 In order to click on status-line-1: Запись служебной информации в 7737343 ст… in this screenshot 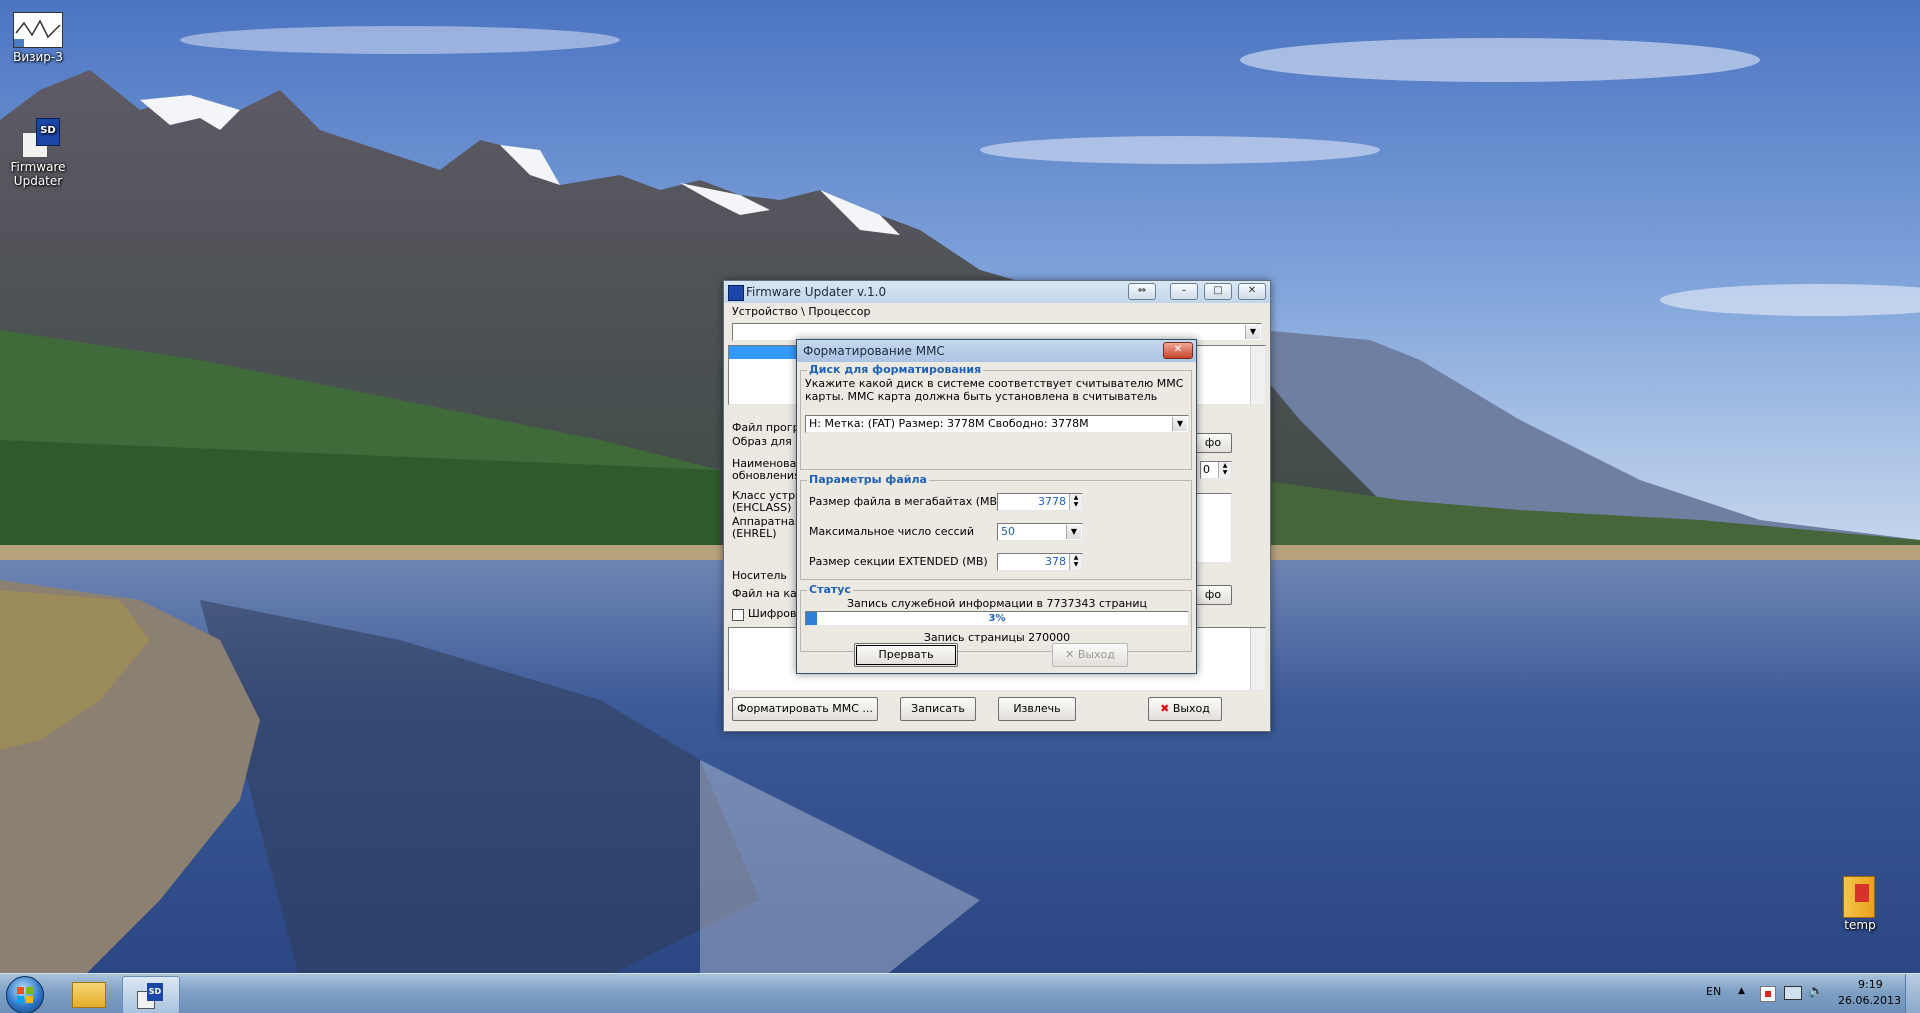, I will do `click(997, 603)`.